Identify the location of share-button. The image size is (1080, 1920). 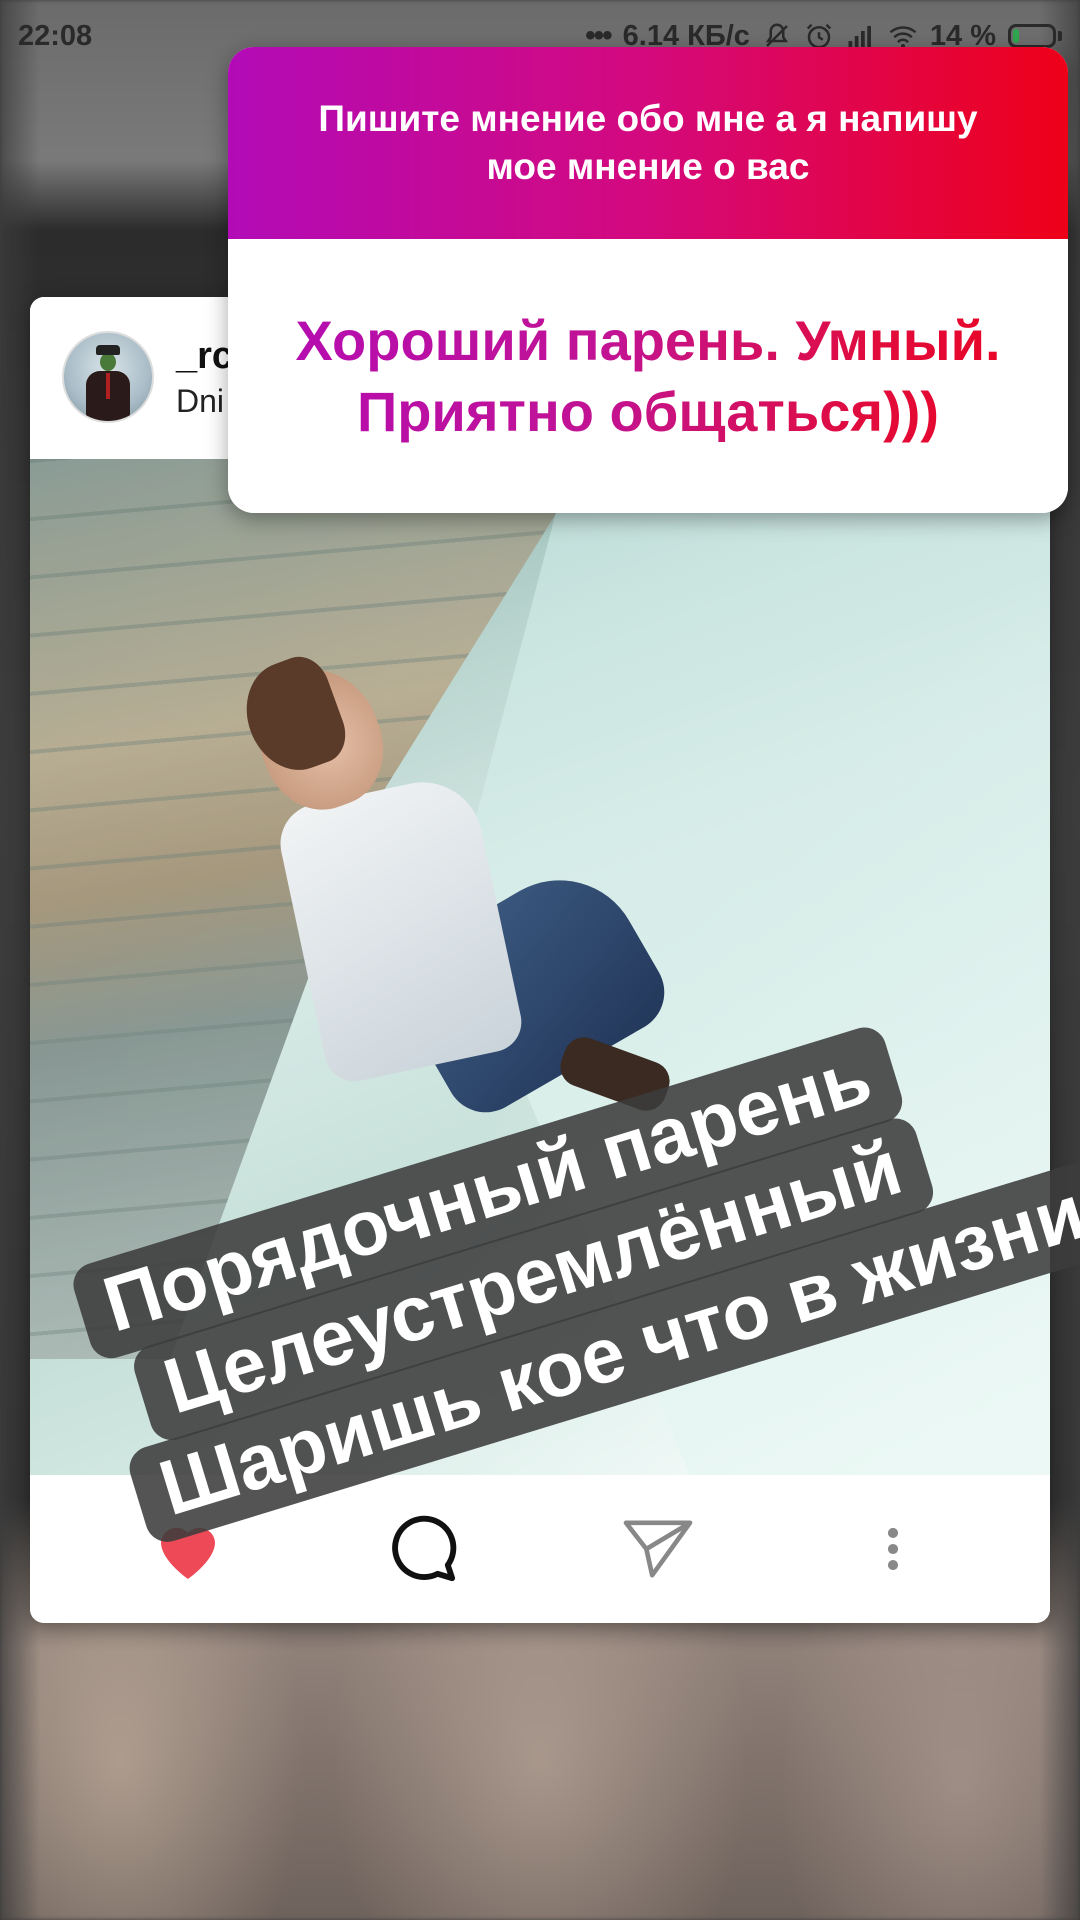
(658, 1549).